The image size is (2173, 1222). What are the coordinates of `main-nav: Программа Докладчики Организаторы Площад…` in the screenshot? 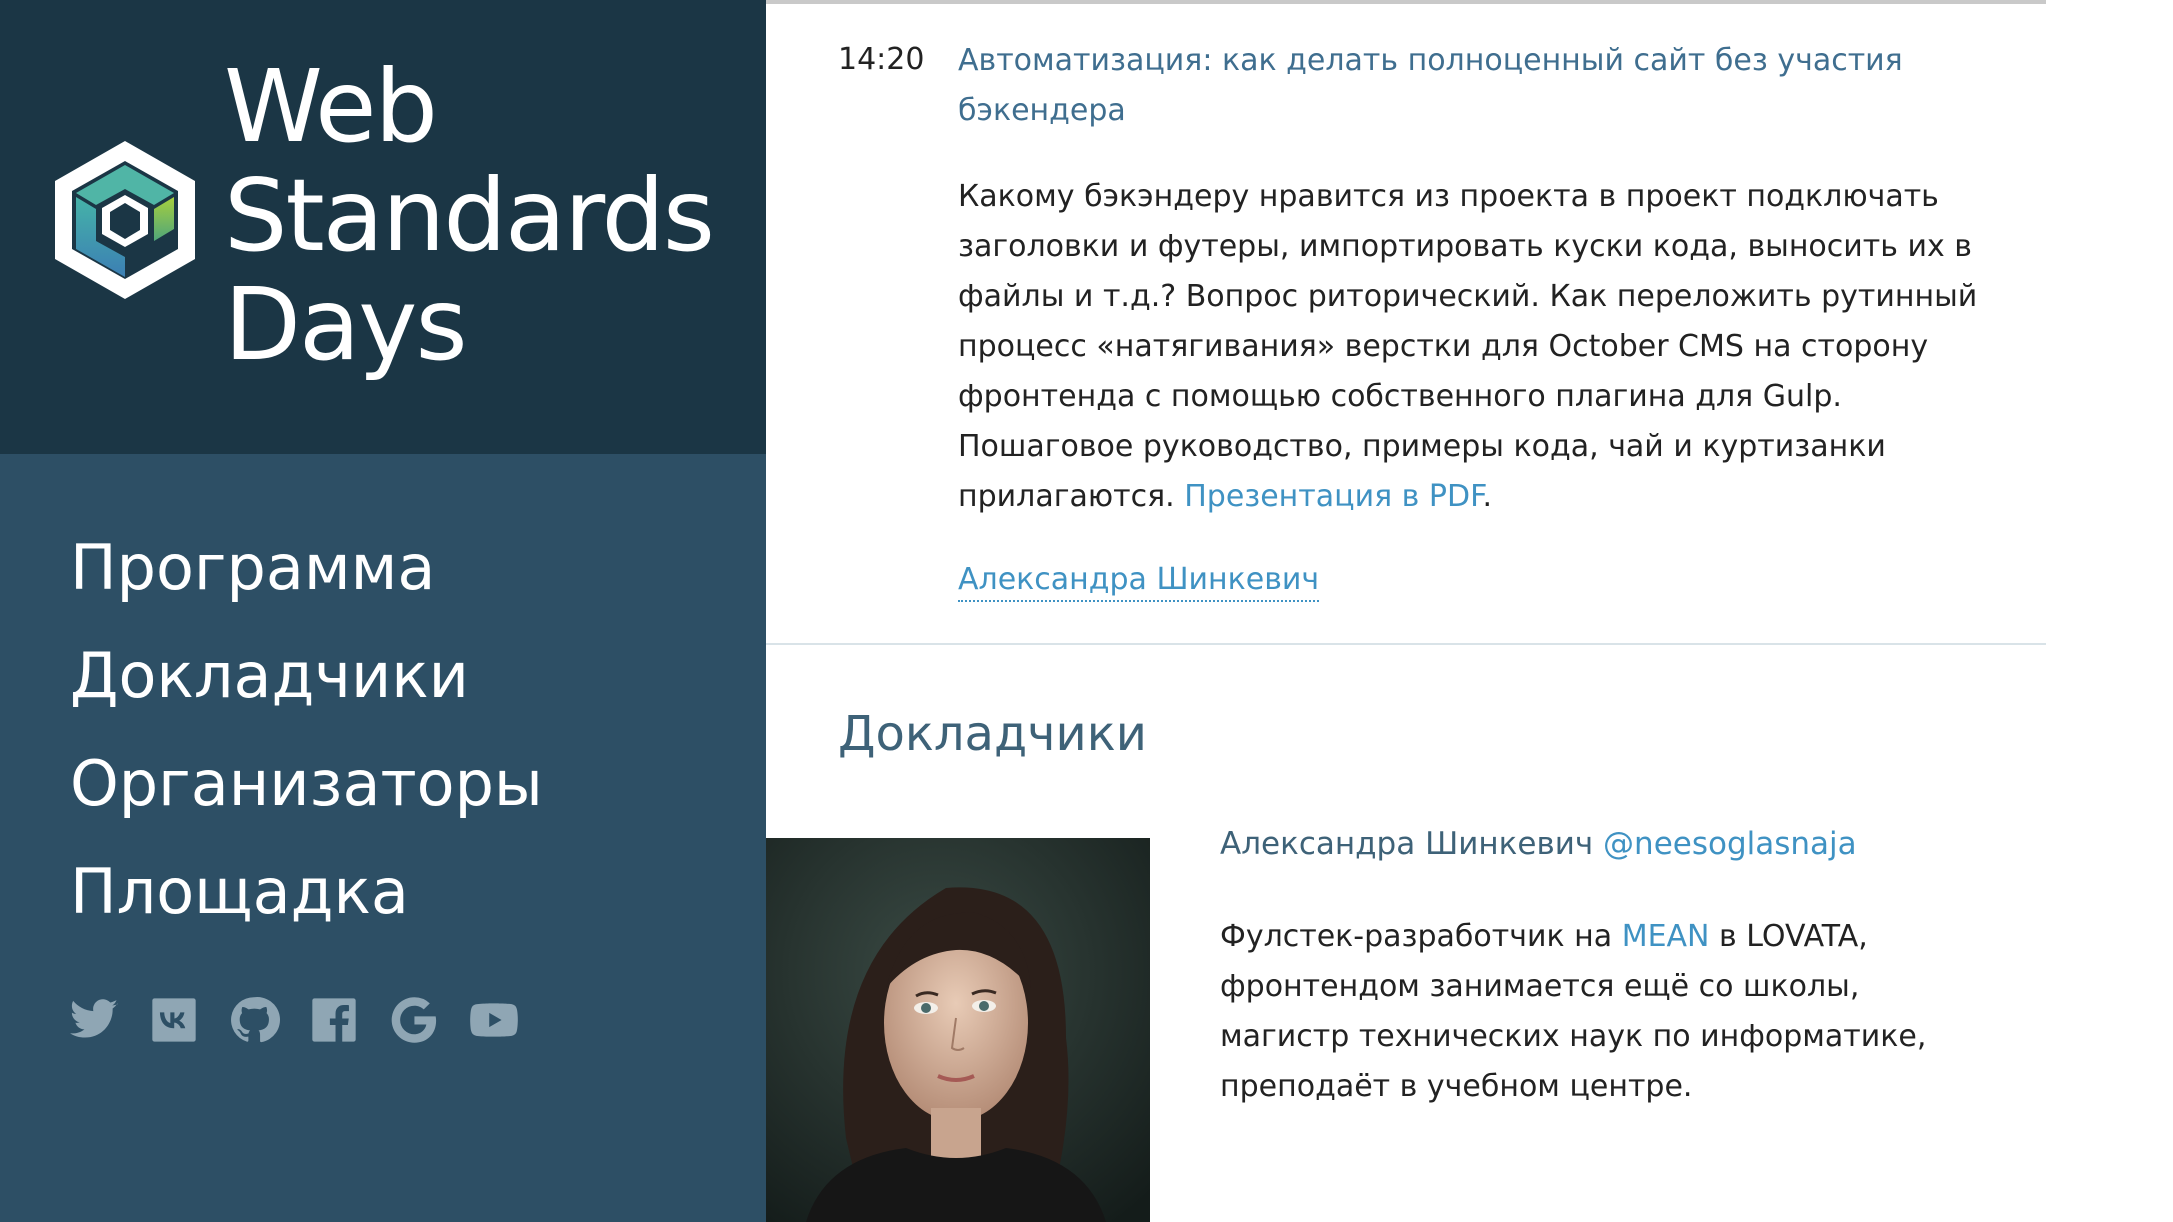 It's located at (306, 730).